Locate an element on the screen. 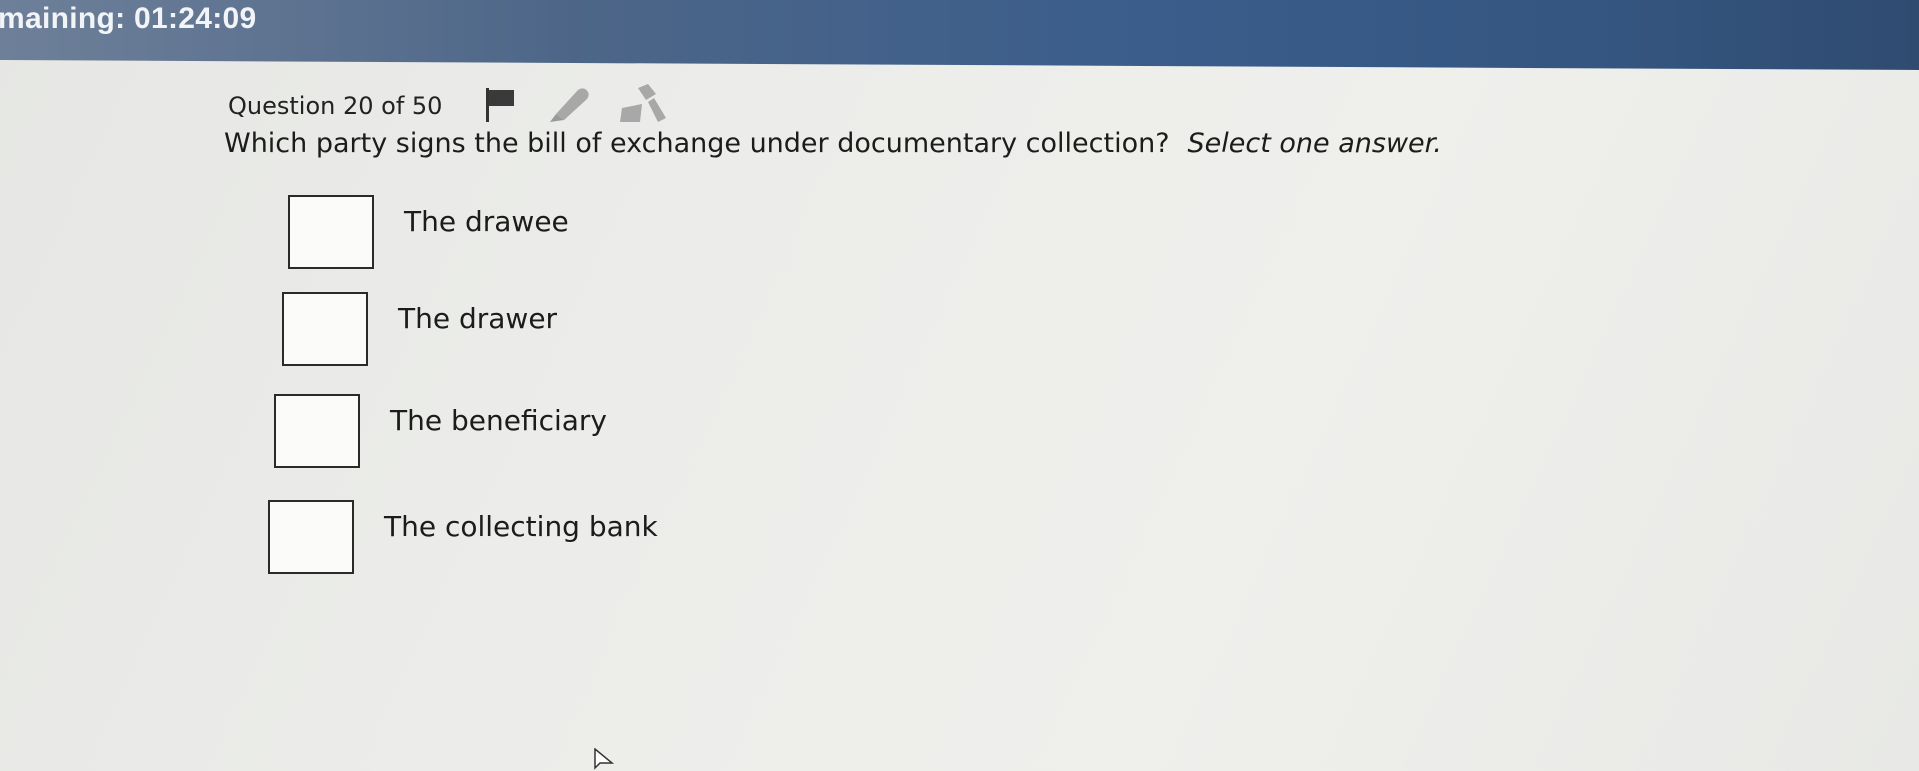 The height and width of the screenshot is (771, 1919). answer-option-4: The collecting bank is located at coordinates (463, 537).